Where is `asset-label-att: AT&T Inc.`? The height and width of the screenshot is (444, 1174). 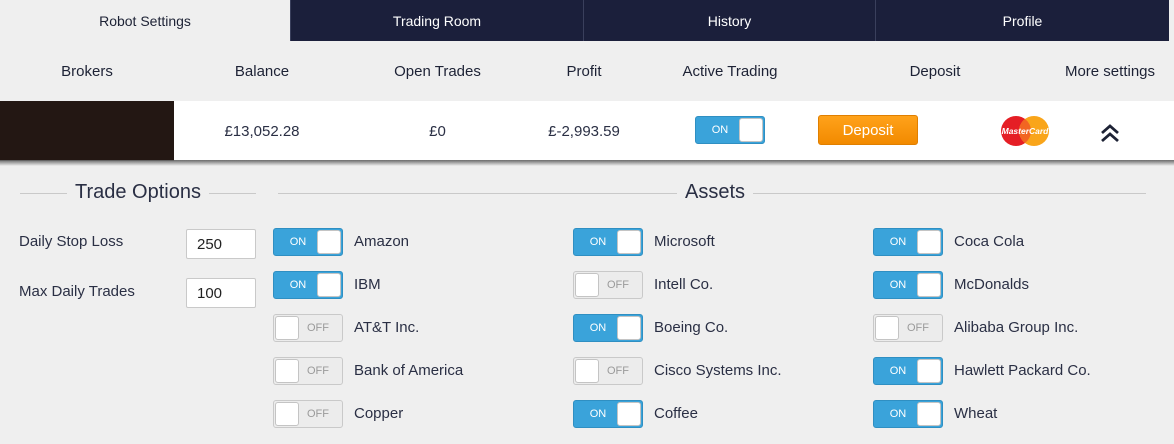
asset-label-att: AT&T Inc. is located at coordinates (387, 327).